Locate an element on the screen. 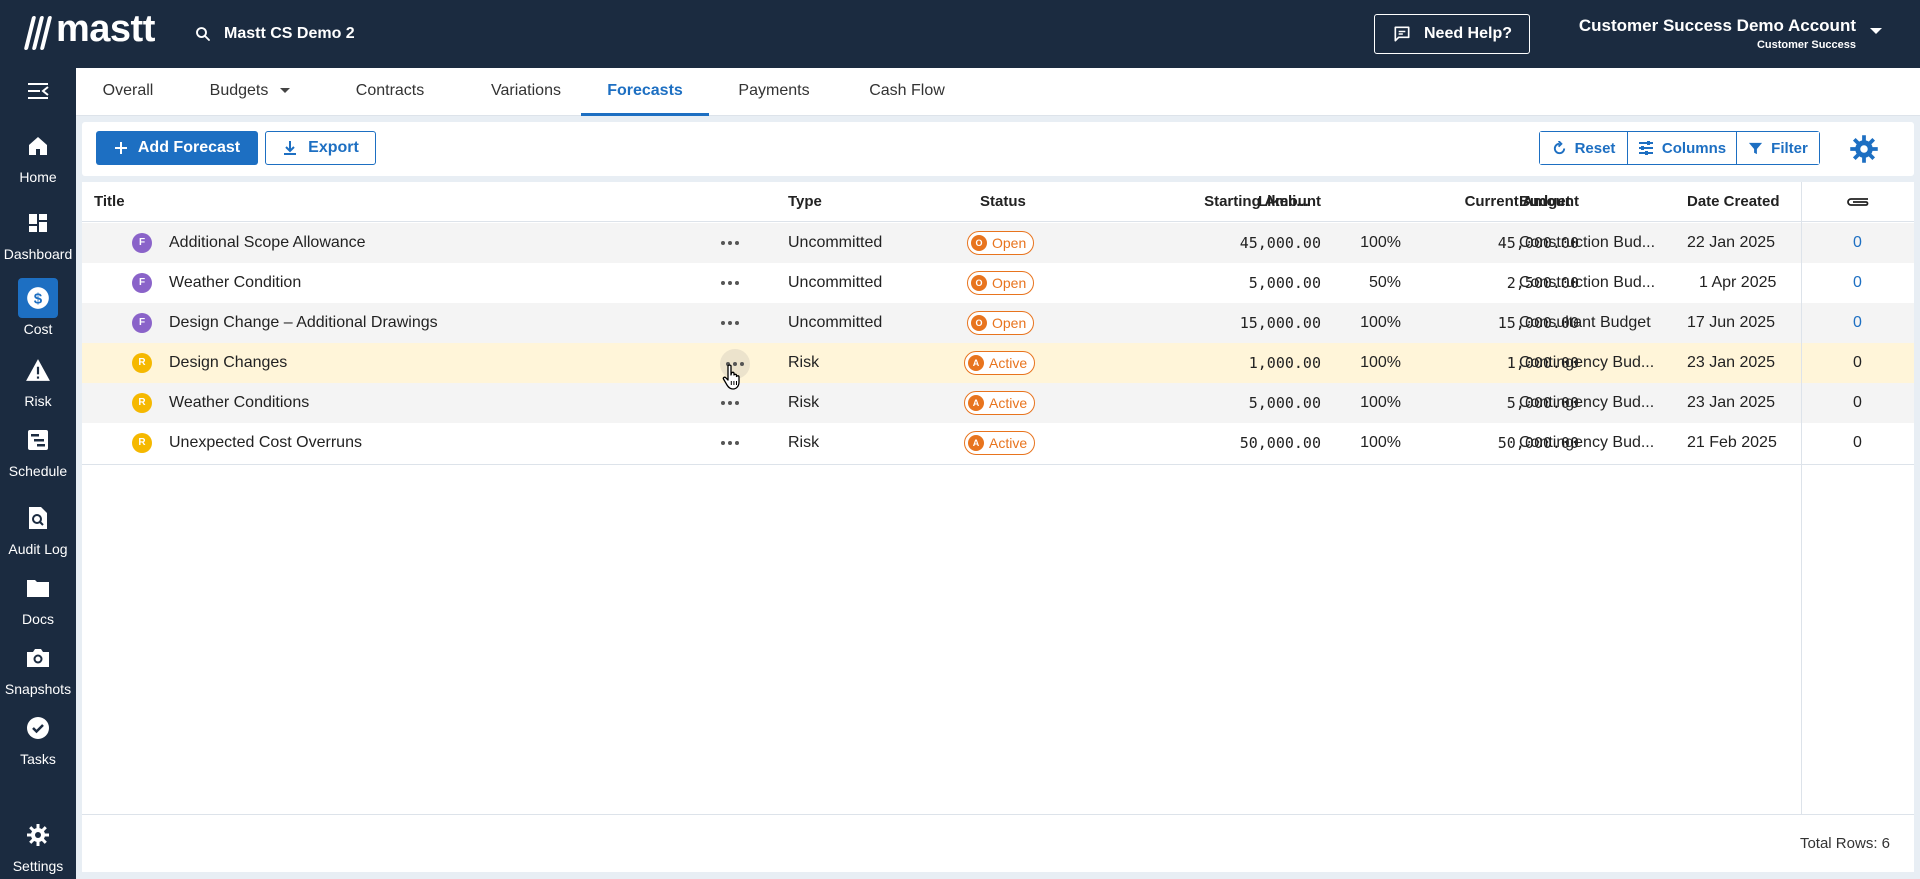 This screenshot has height=879, width=1920. tab-forecasts: Forecasts is located at coordinates (645, 92).